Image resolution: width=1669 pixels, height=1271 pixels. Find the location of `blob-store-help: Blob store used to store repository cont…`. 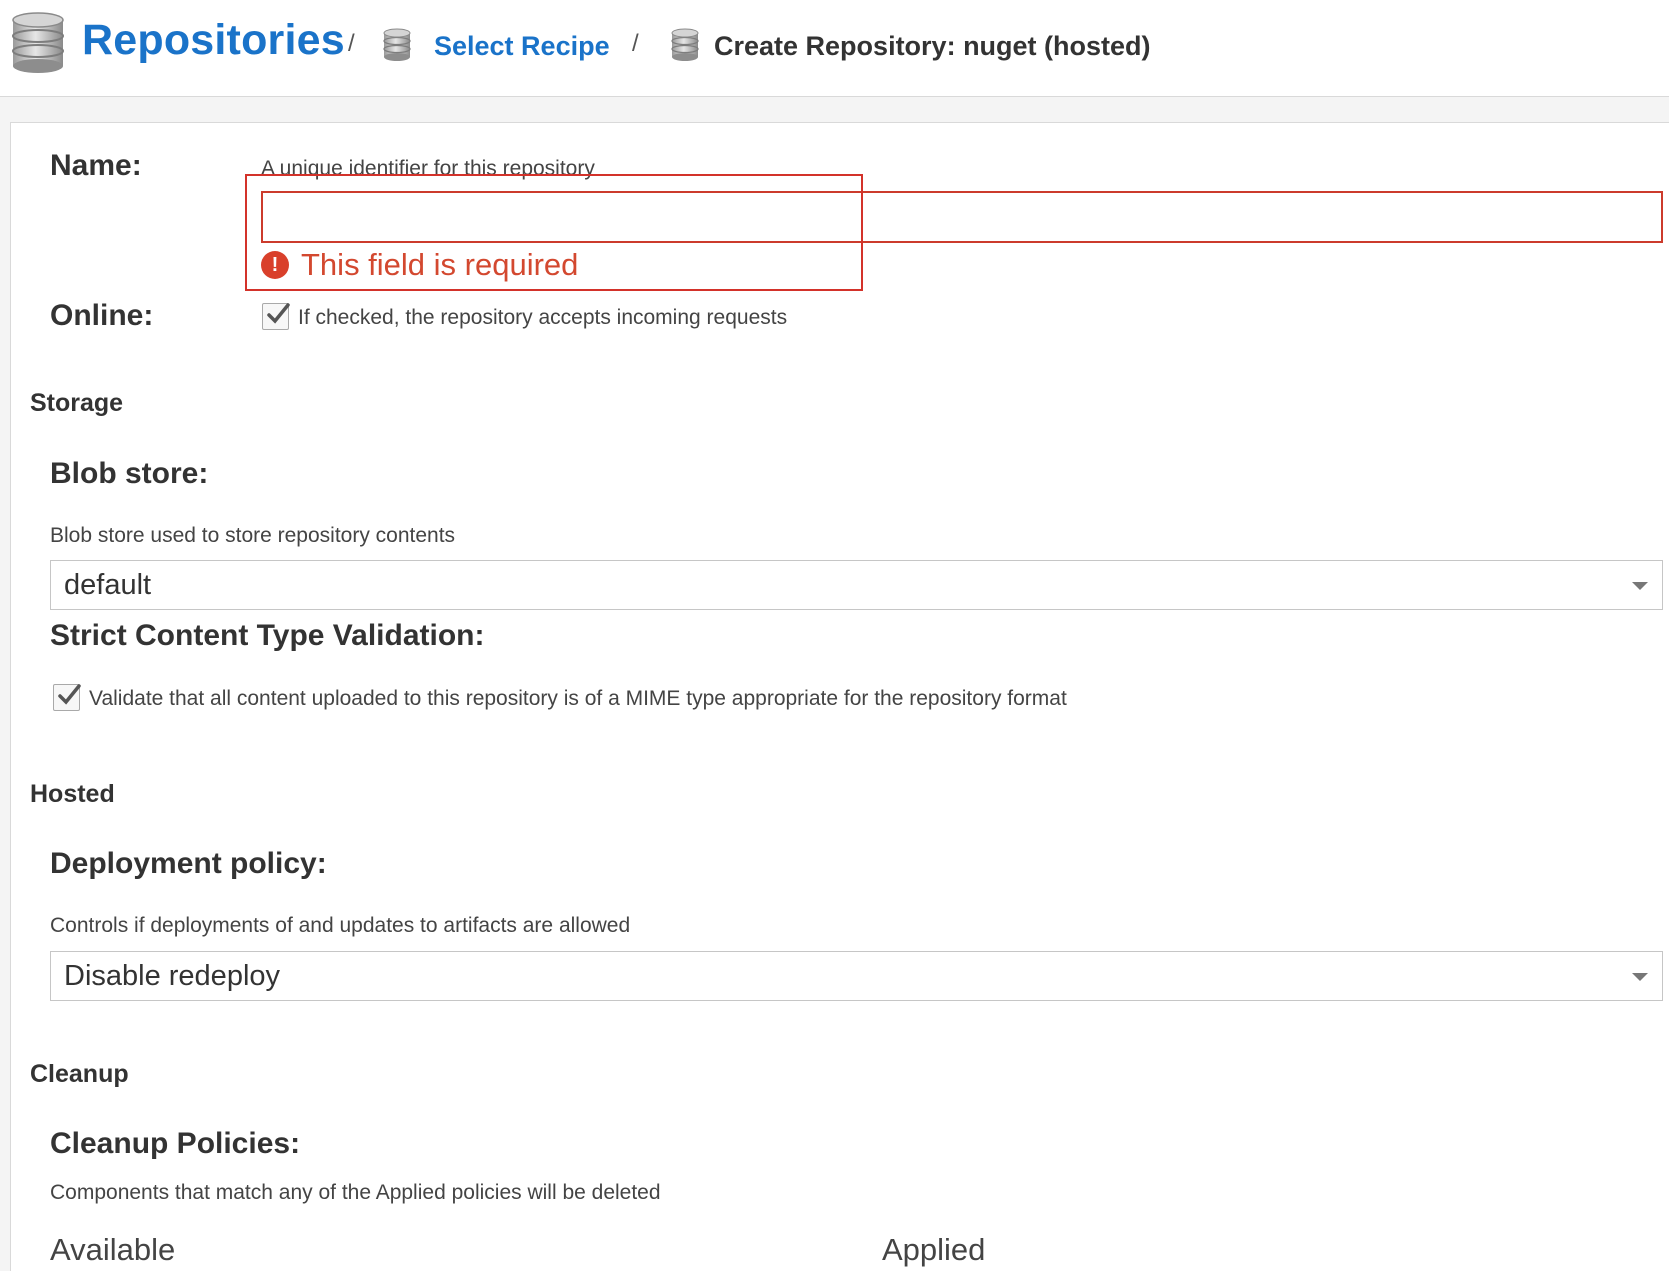

blob-store-help: Blob store used to store repository cont… is located at coordinates (253, 535).